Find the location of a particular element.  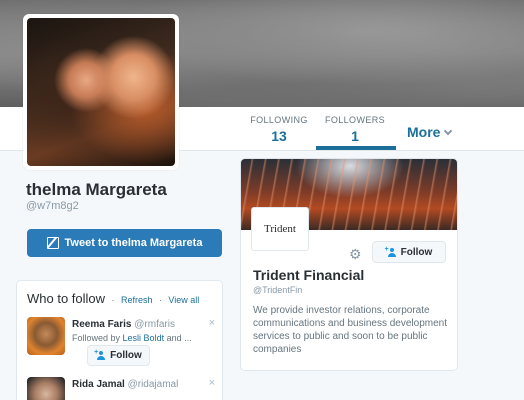

profile-avatar-frame is located at coordinates (101, 92).